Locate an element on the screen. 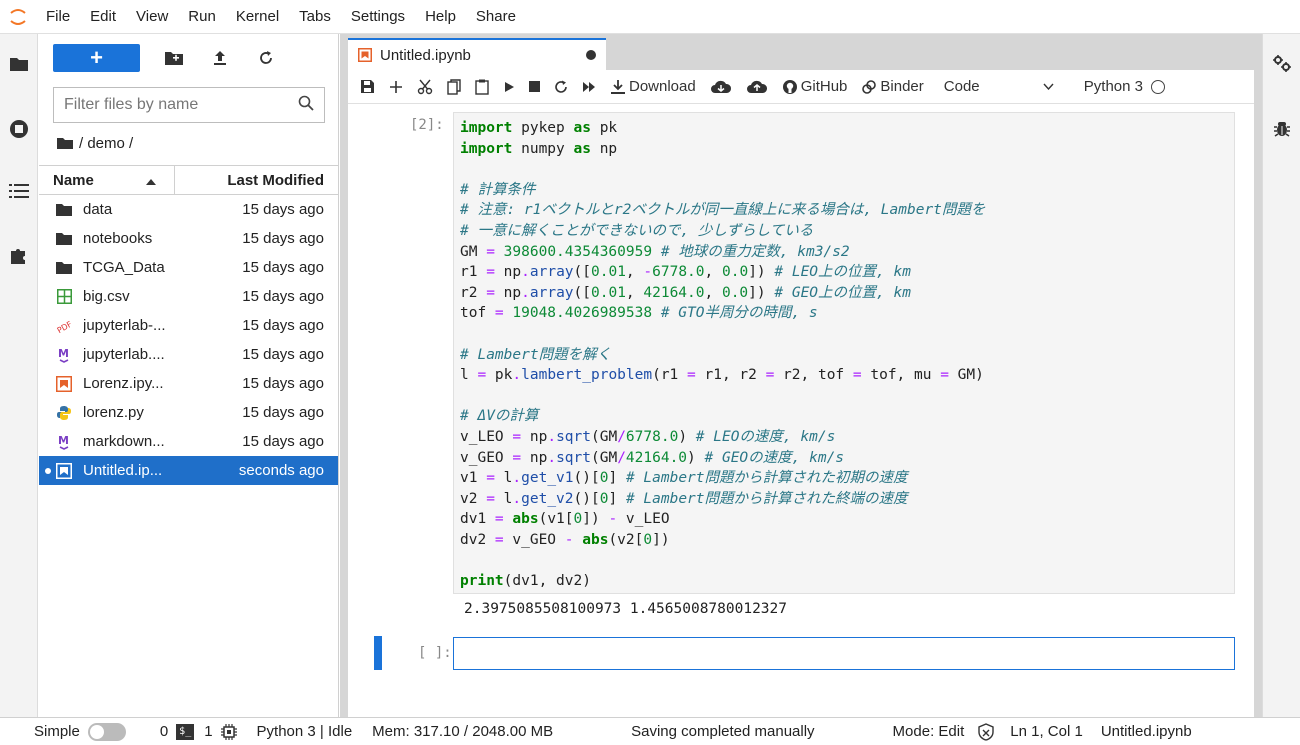 The image size is (1300, 745). list-item: PDF jupyterlab-... 15 days ago is located at coordinates (188, 325).